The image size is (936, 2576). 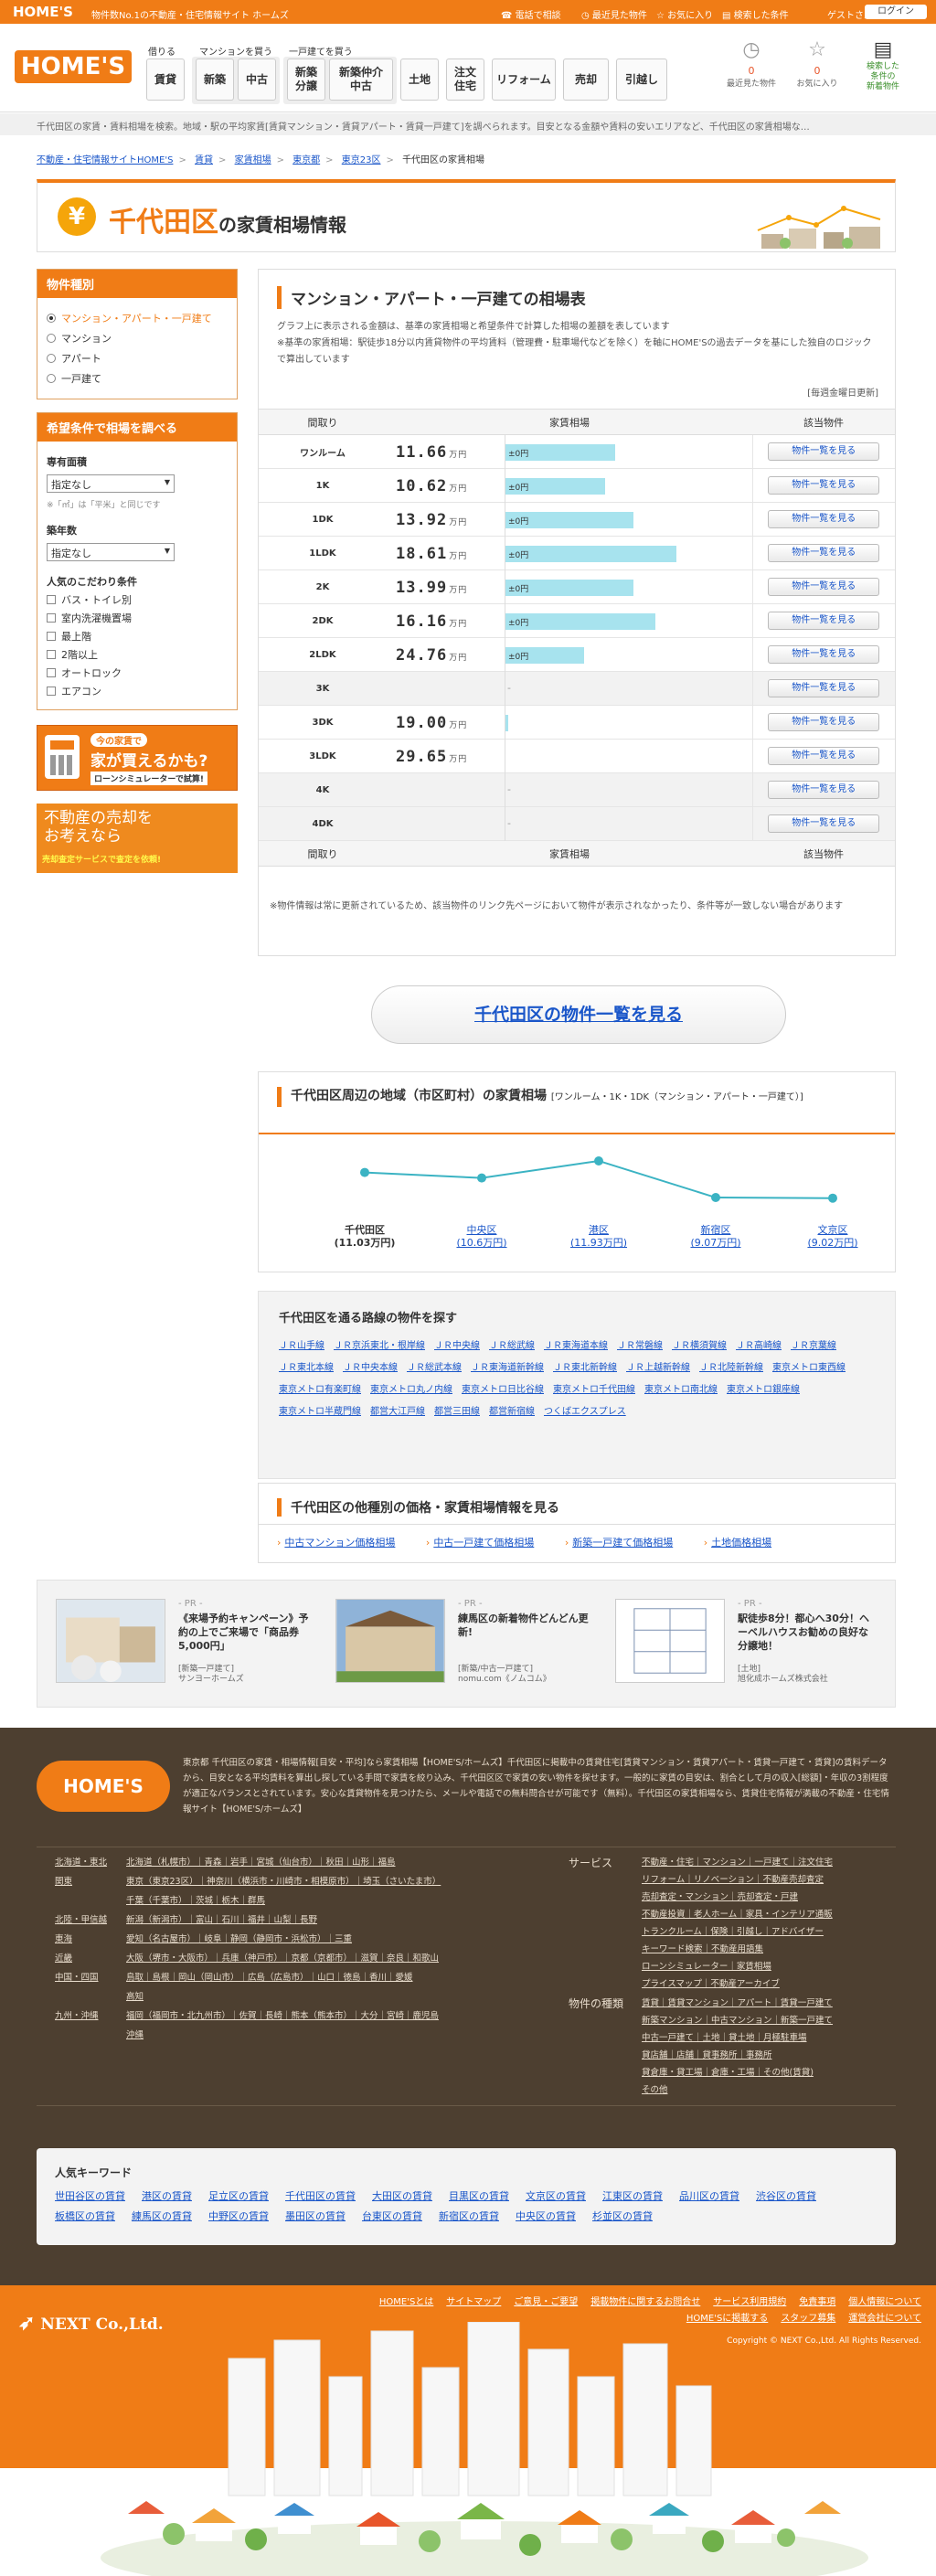 What do you see at coordinates (482, 1237) in the screenshot?
I see `area-label: 中央区 (10.6万円)` at bounding box center [482, 1237].